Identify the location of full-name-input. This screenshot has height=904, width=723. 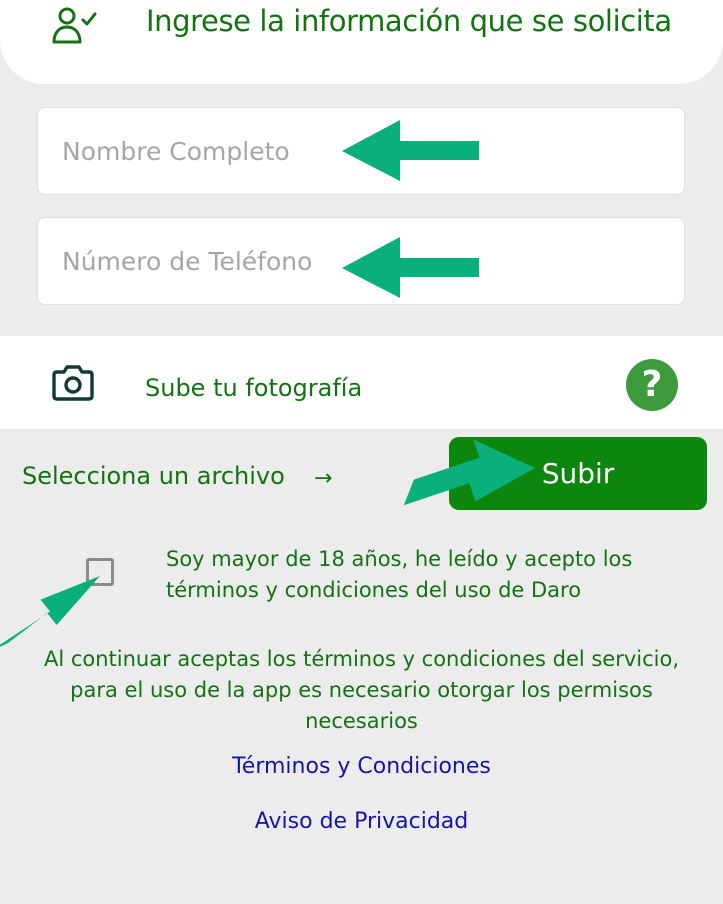
(361, 151).